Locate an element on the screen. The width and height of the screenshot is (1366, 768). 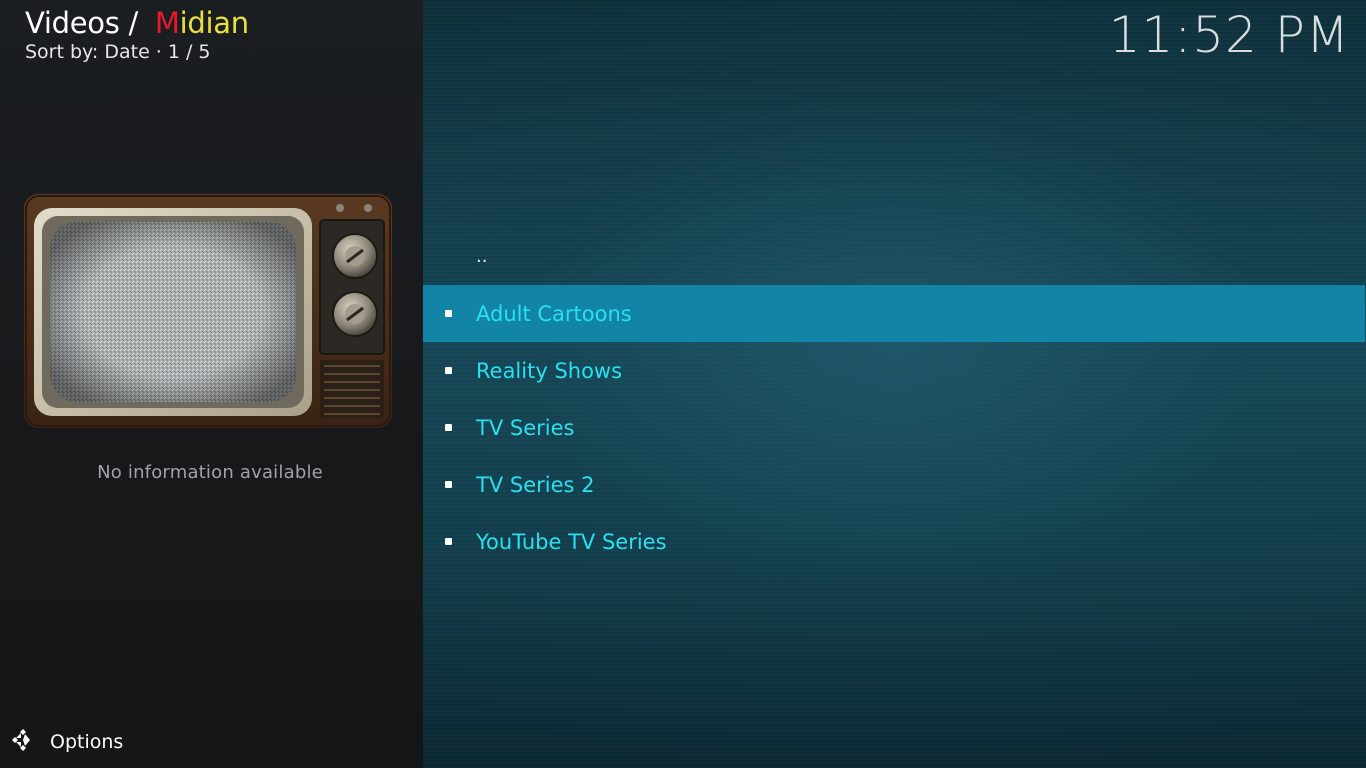
page-count: 1 / 5 is located at coordinates (189, 52).